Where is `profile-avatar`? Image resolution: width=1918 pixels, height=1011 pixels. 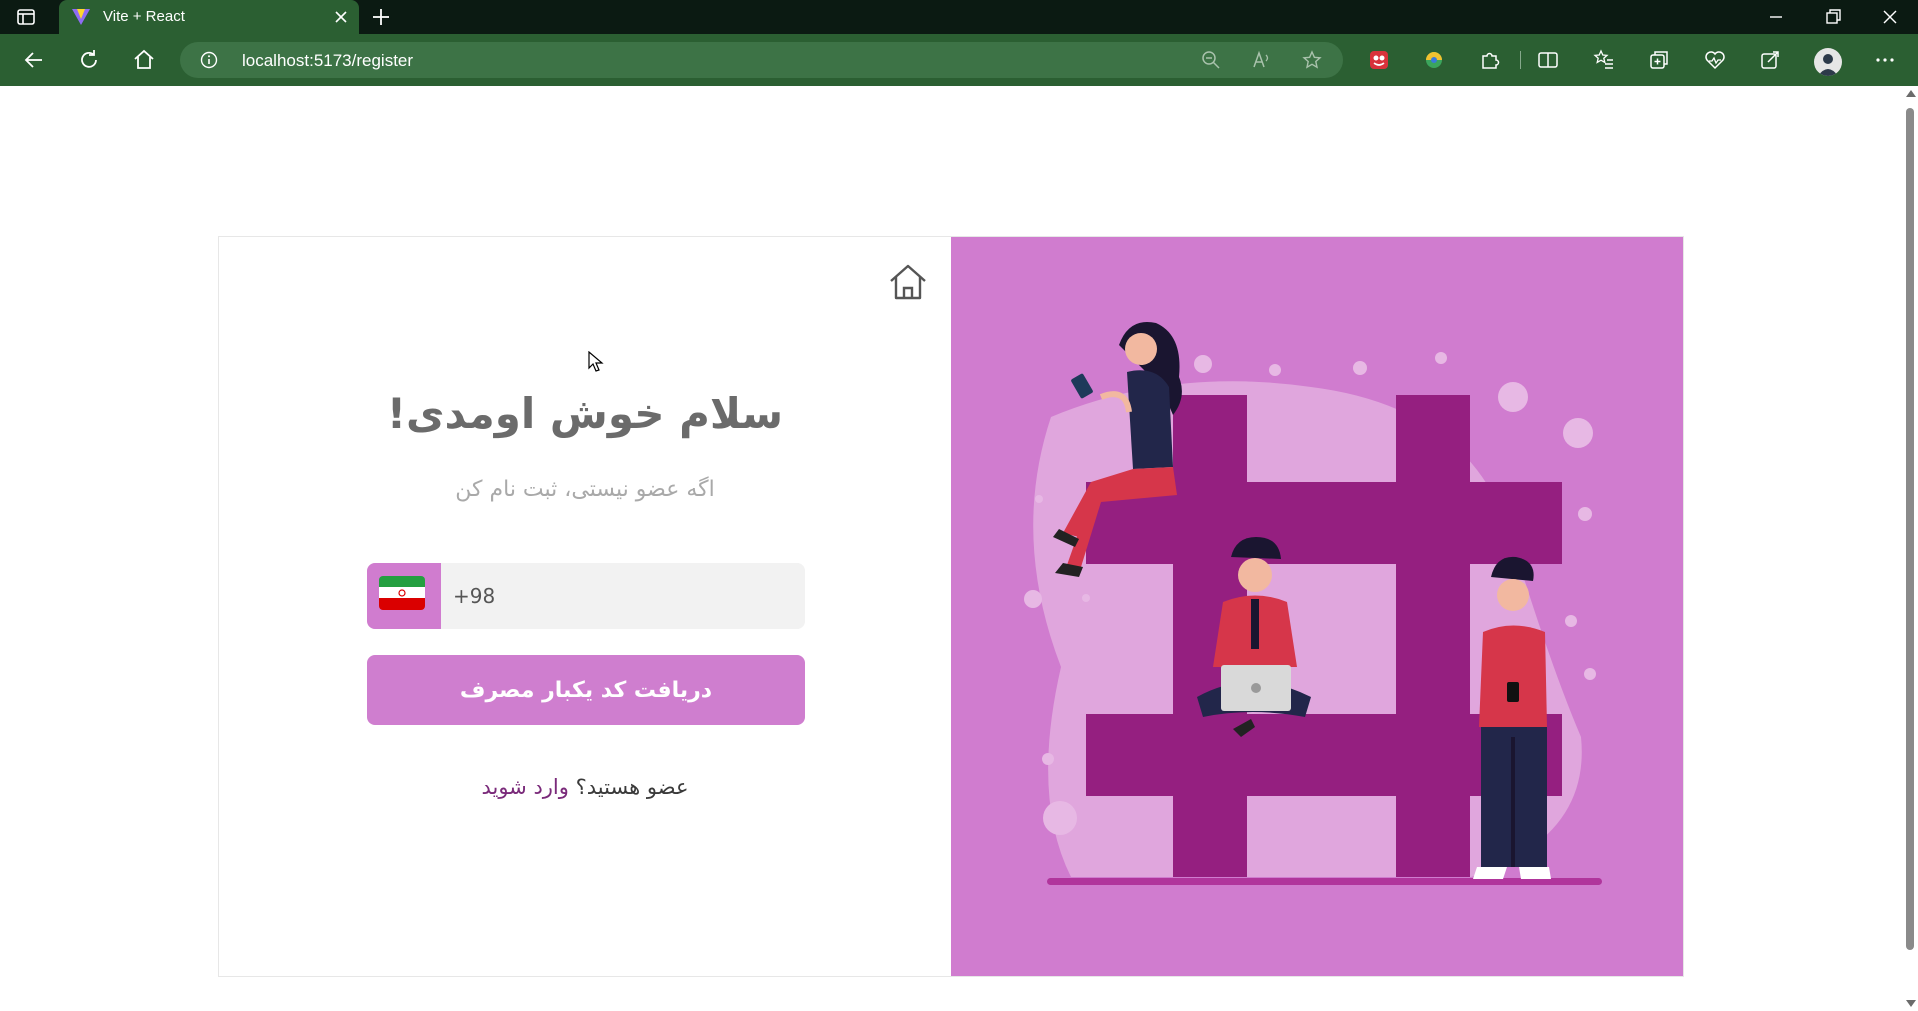
profile-avatar is located at coordinates (1828, 62).